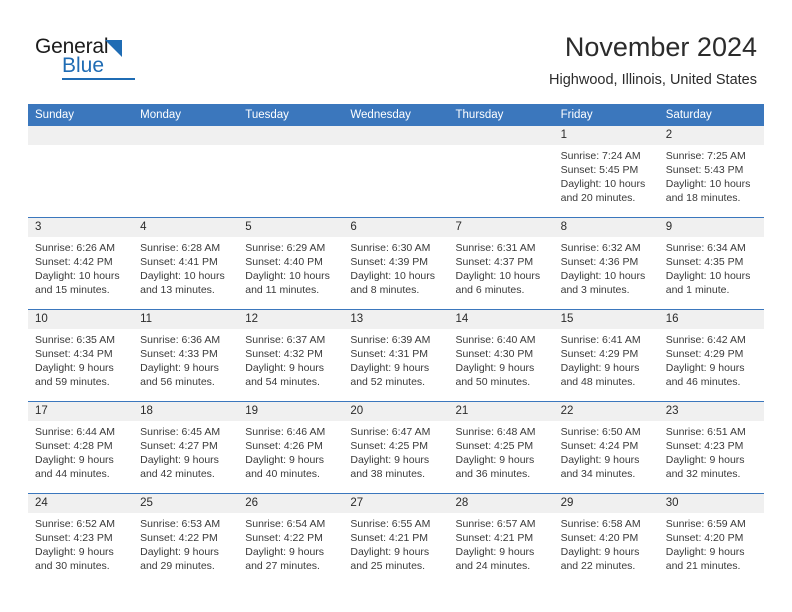  Describe the element at coordinates (284, 446) in the screenshot. I see `day-info-line: Sunset: 4:26 PM` at that location.